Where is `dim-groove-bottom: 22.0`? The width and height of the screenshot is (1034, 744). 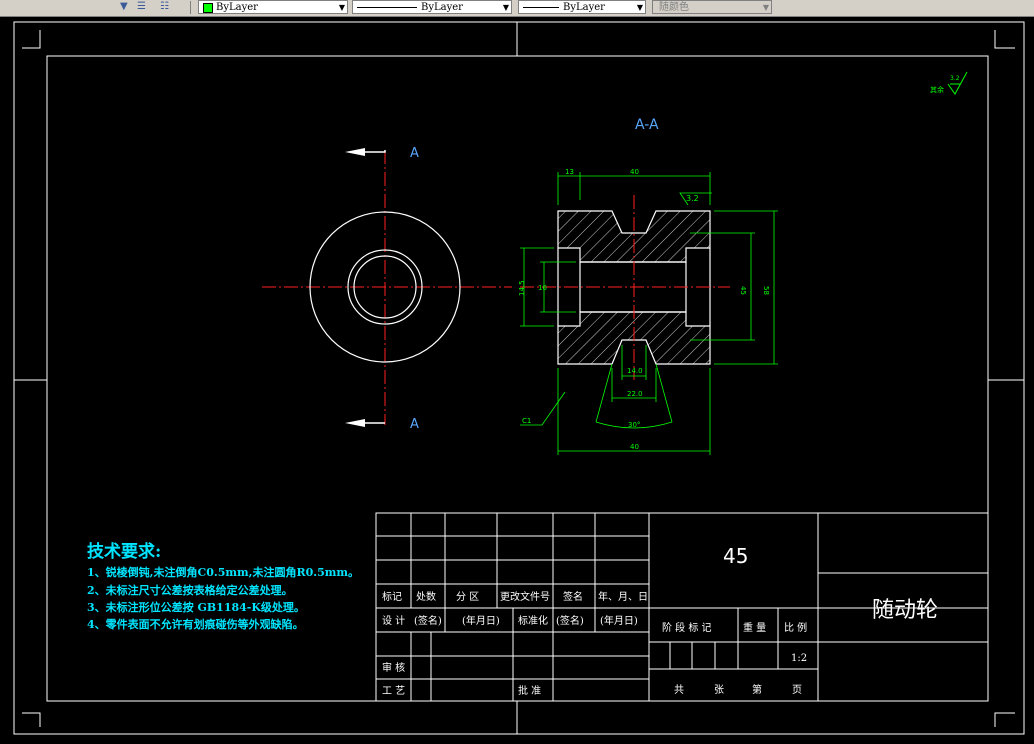
dim-groove-bottom: 22.0 is located at coordinates (635, 394).